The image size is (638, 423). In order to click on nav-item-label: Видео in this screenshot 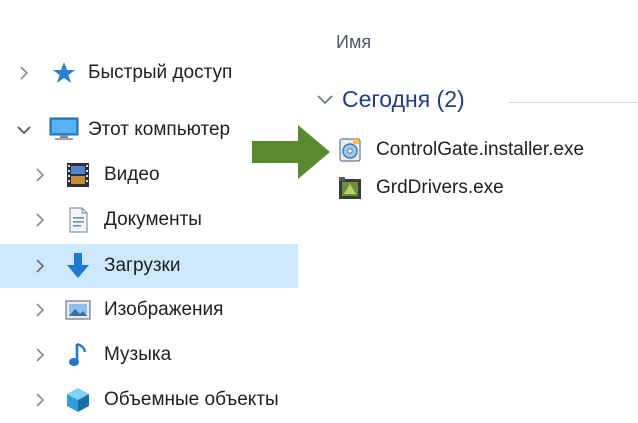, I will do `click(132, 174)`.